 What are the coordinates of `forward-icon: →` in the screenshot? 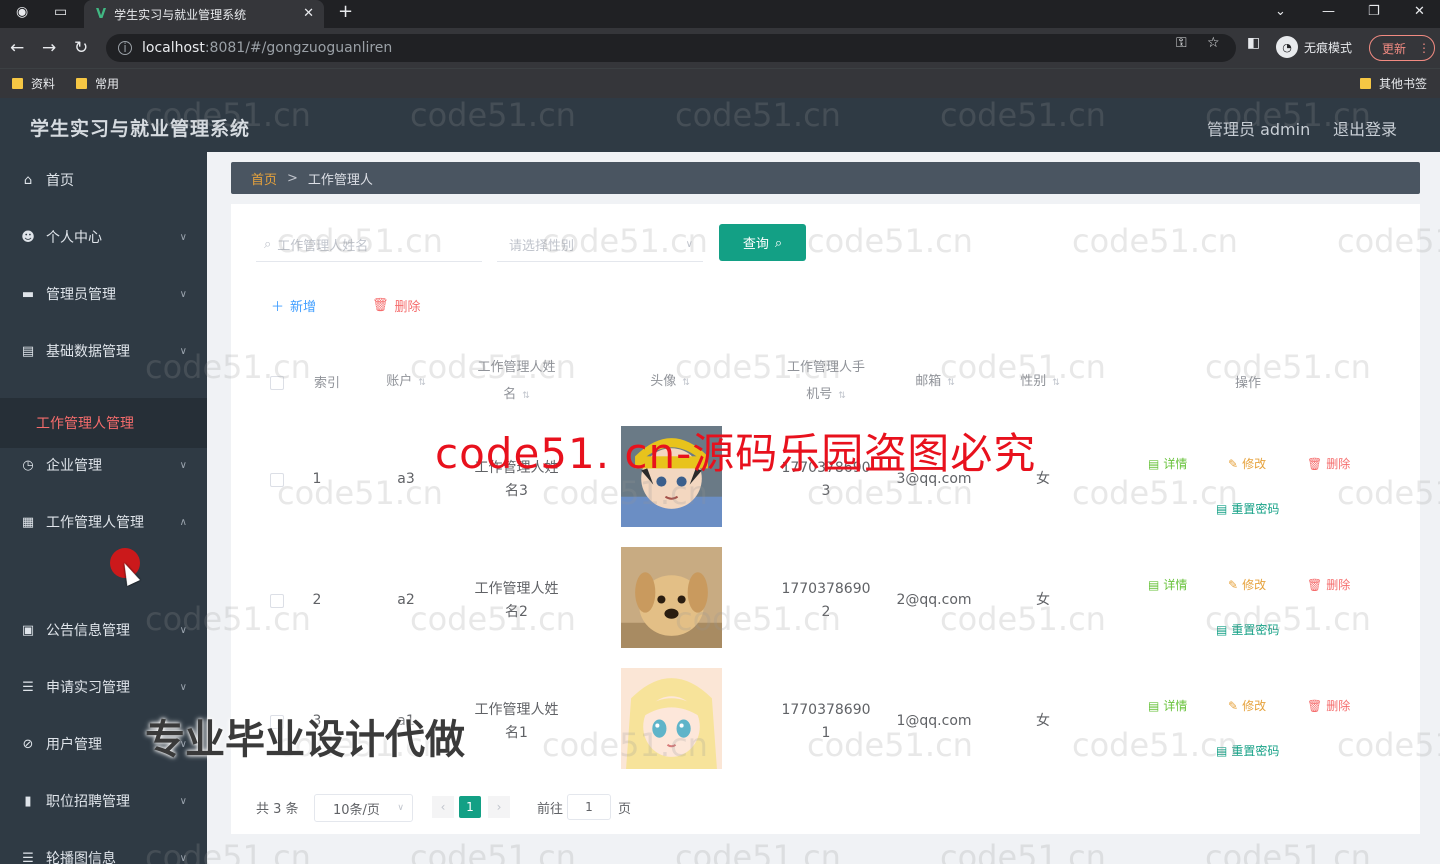 It's located at (49, 48).